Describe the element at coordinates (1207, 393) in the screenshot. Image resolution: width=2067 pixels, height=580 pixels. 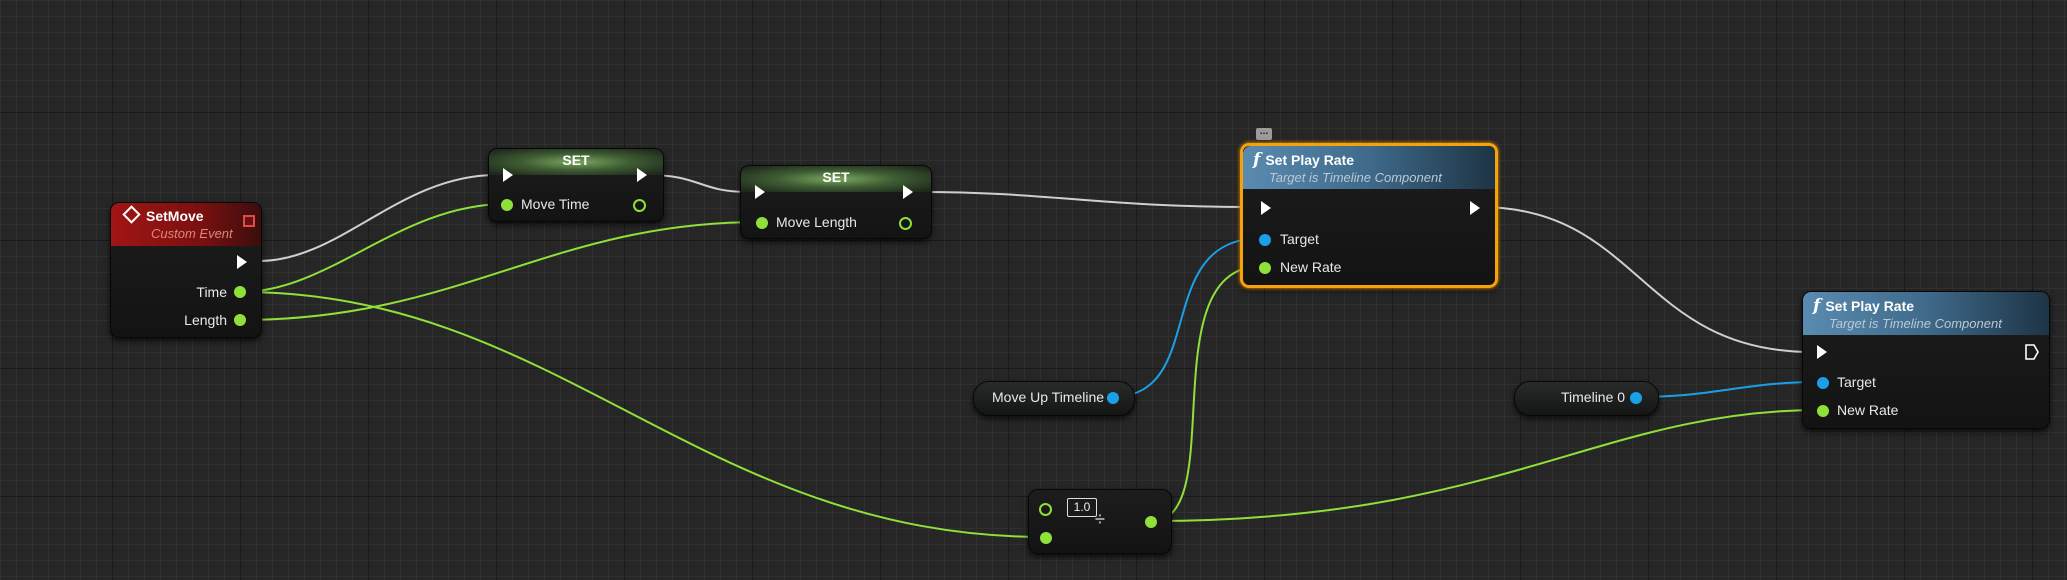
I see `float-wire-divide-newrate1` at that location.